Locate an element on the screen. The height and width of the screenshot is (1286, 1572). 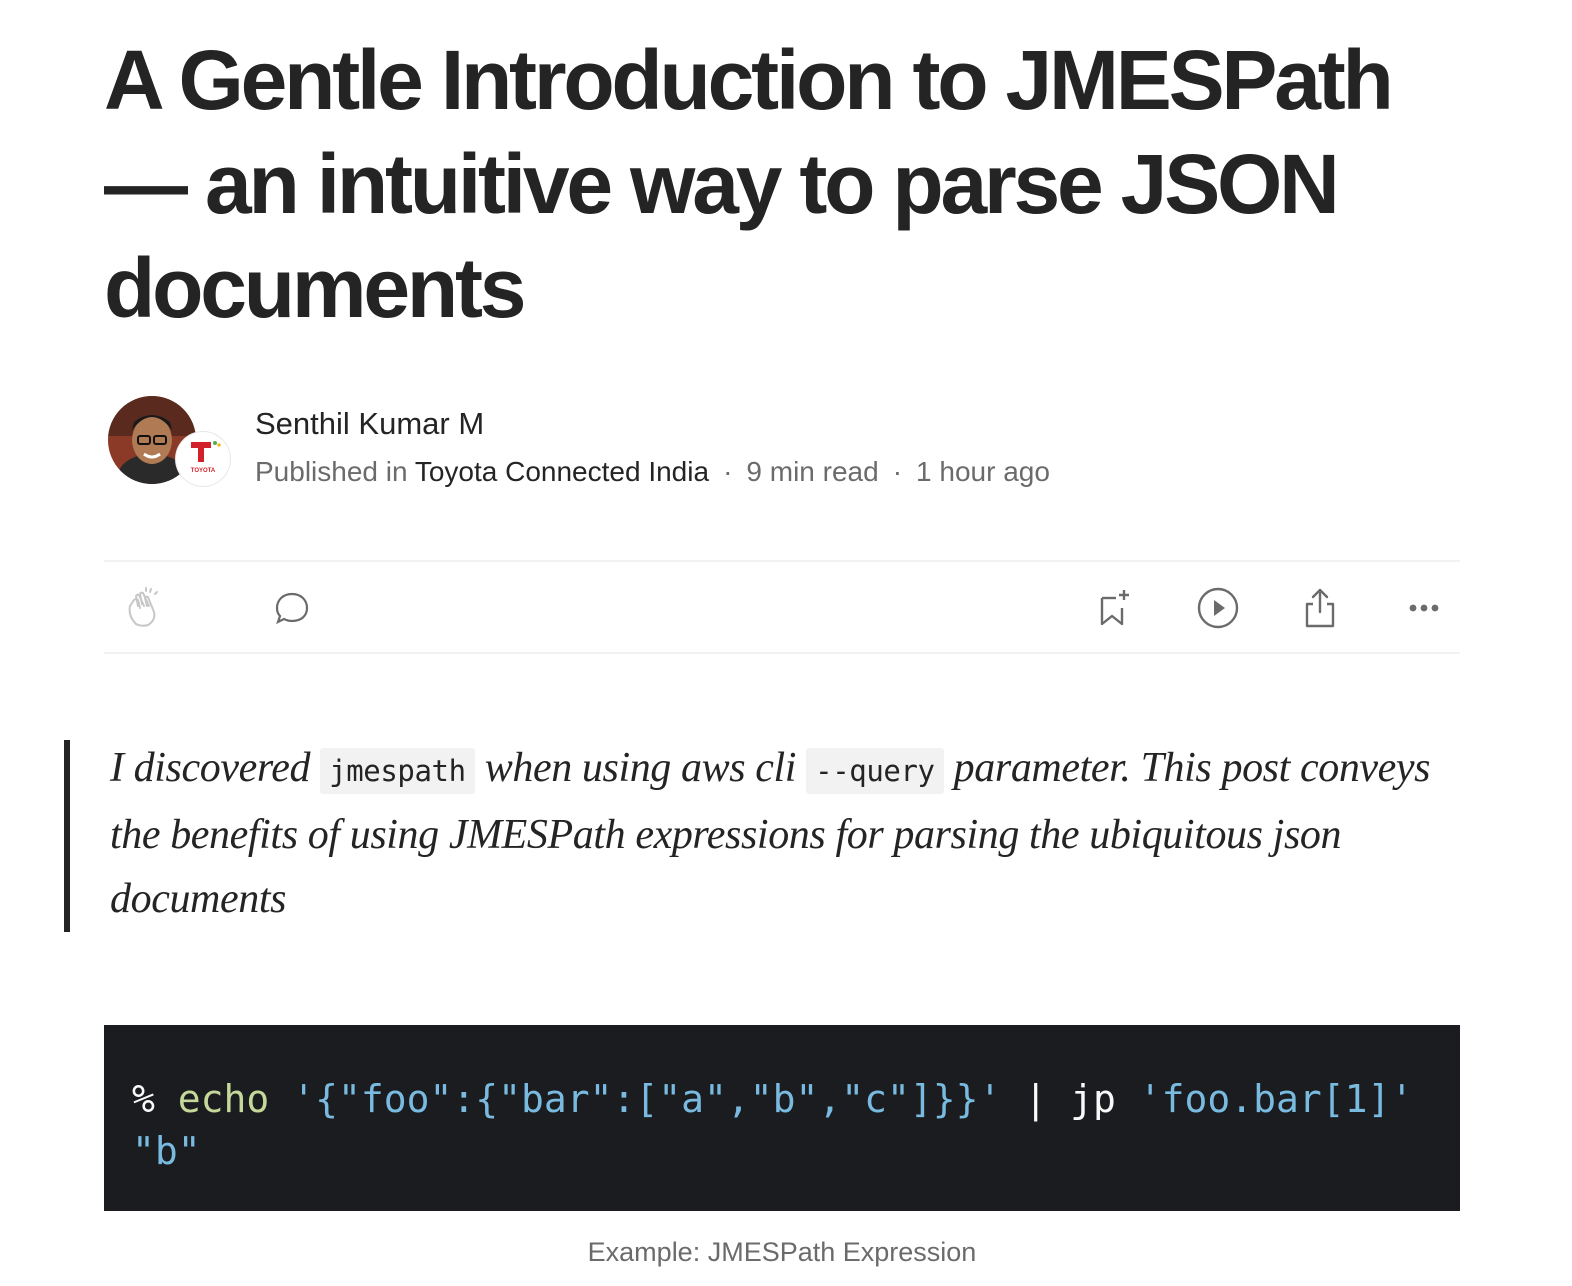
quote-text-part: I discovered is located at coordinates (215, 768).